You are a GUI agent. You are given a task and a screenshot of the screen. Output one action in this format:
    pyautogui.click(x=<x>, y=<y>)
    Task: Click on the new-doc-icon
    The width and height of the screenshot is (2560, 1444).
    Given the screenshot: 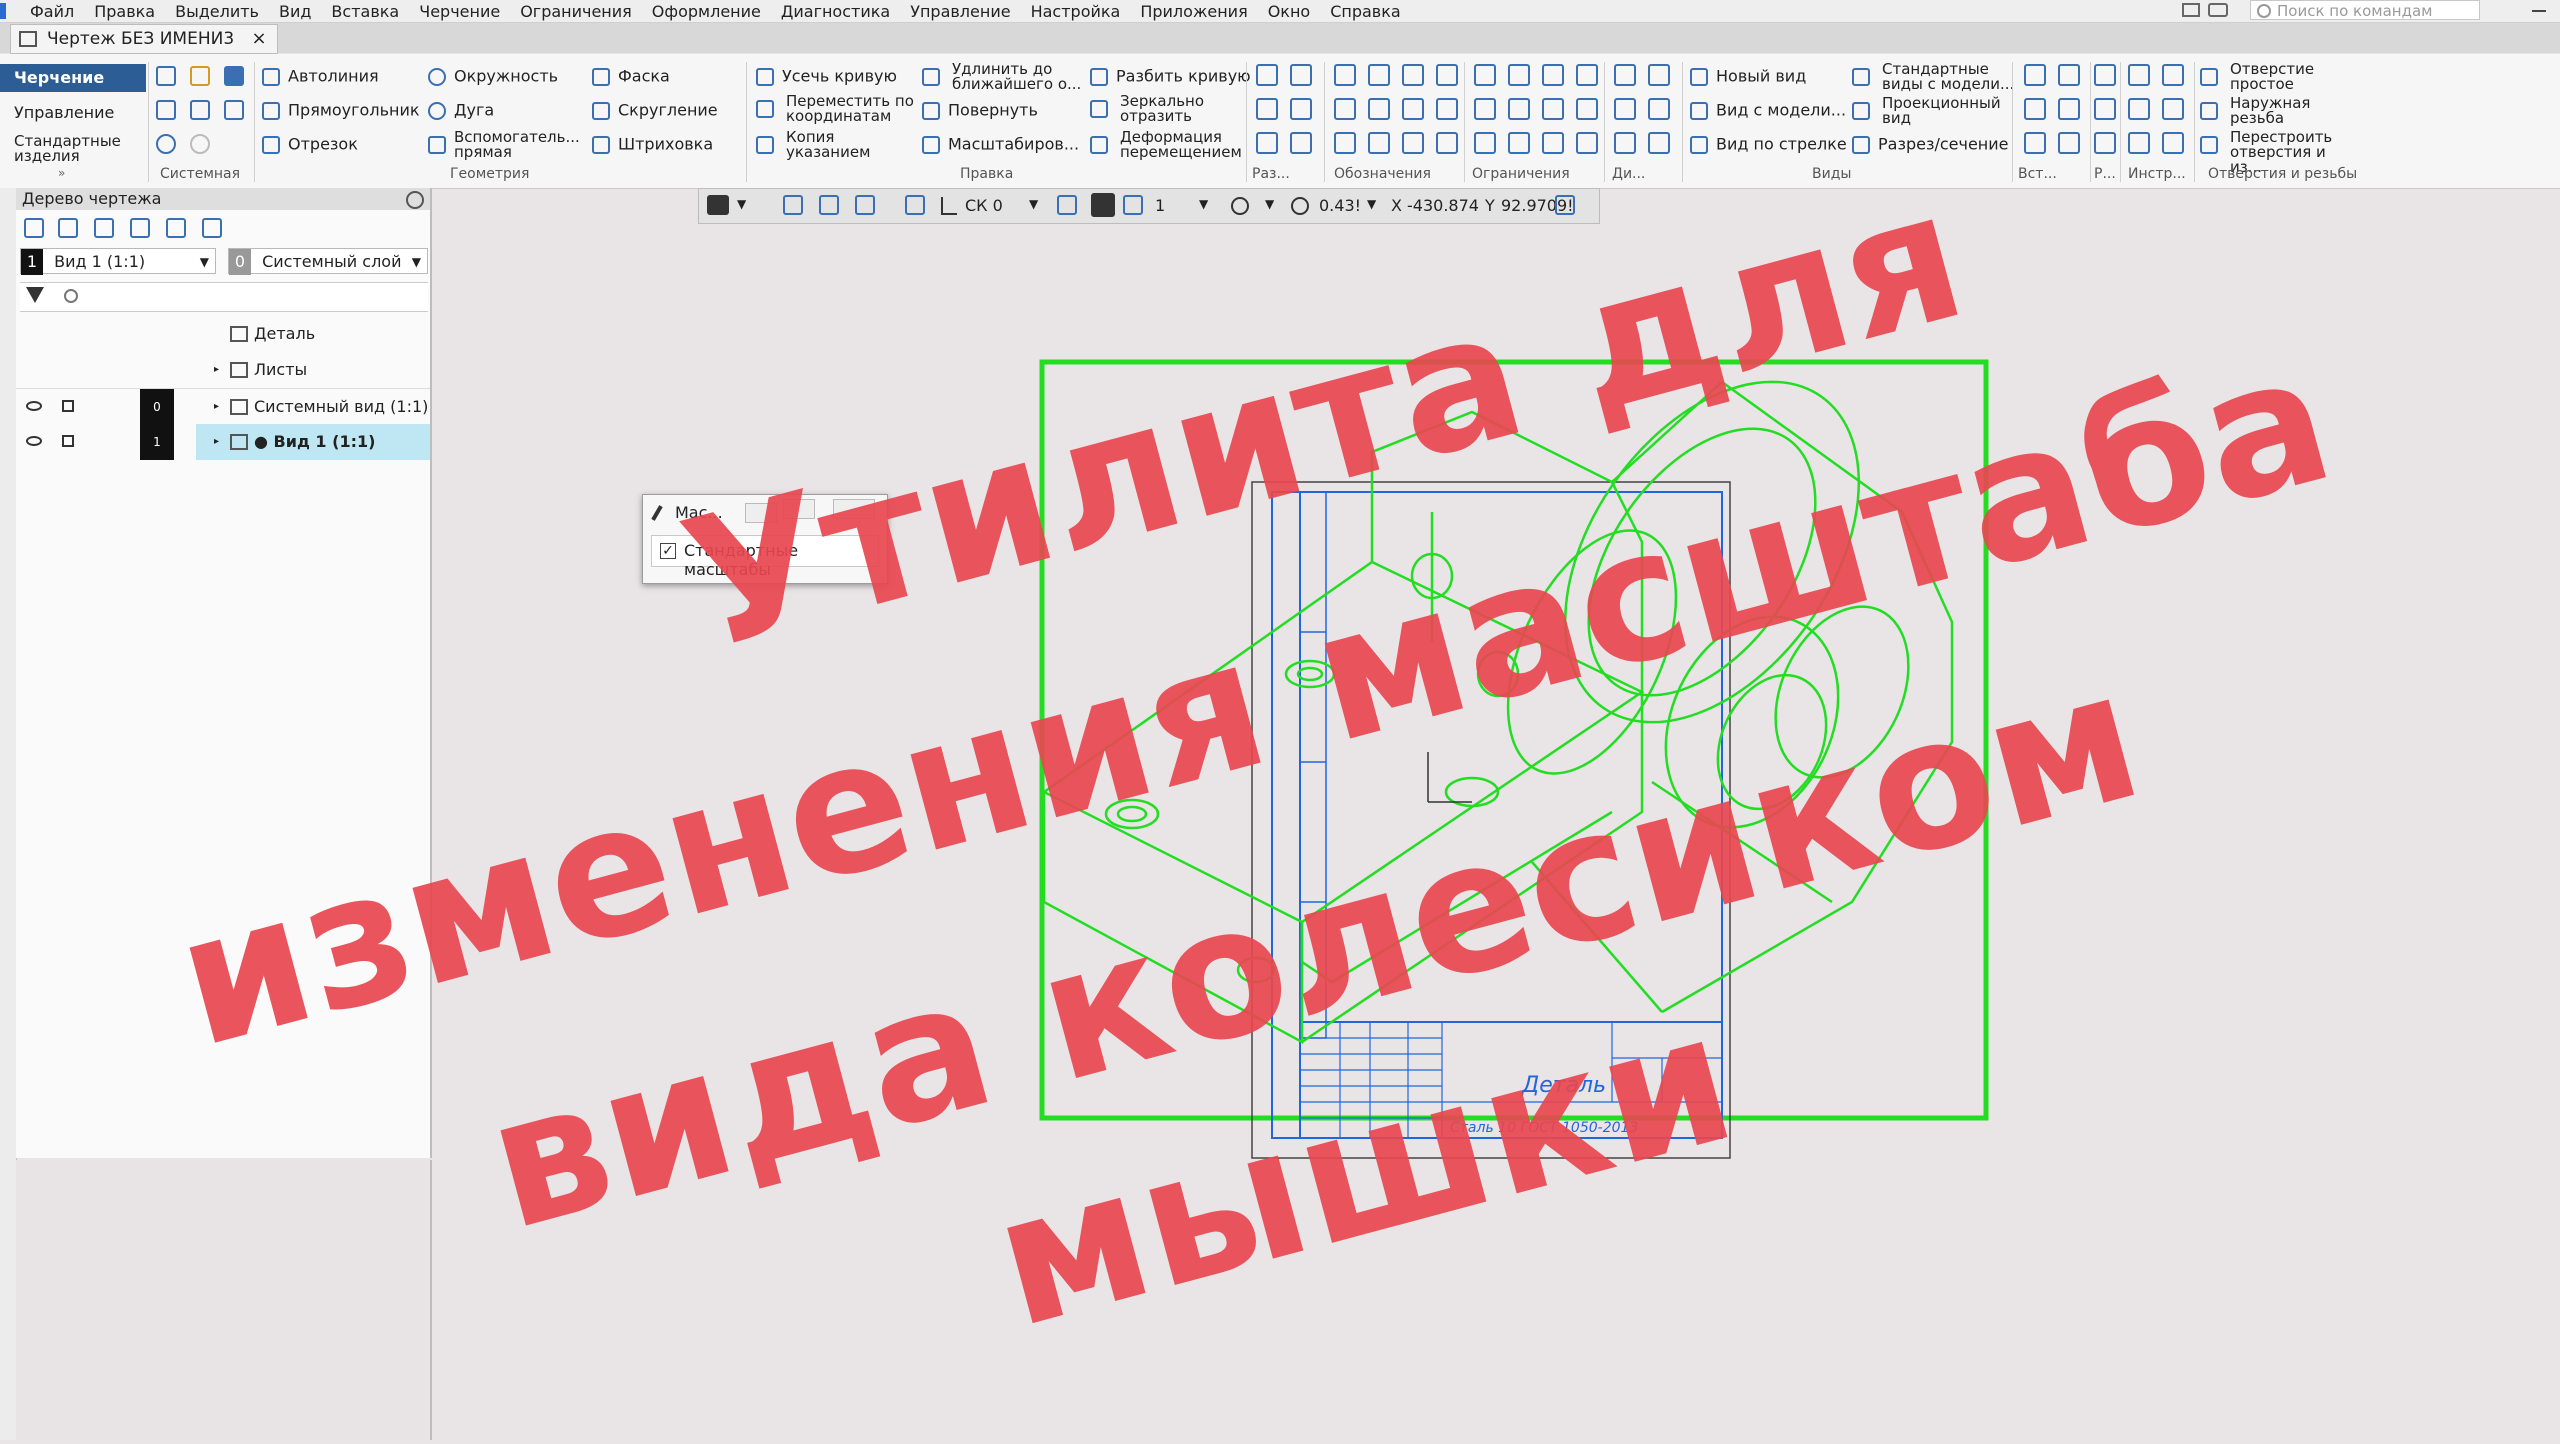 What is the action you would take?
    pyautogui.click(x=166, y=76)
    